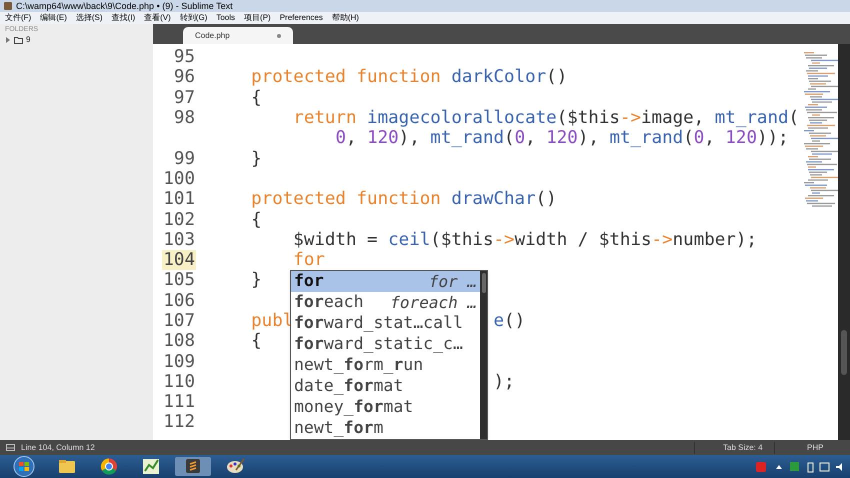  I want to click on editor-tab: Code.php, so click(238, 35).